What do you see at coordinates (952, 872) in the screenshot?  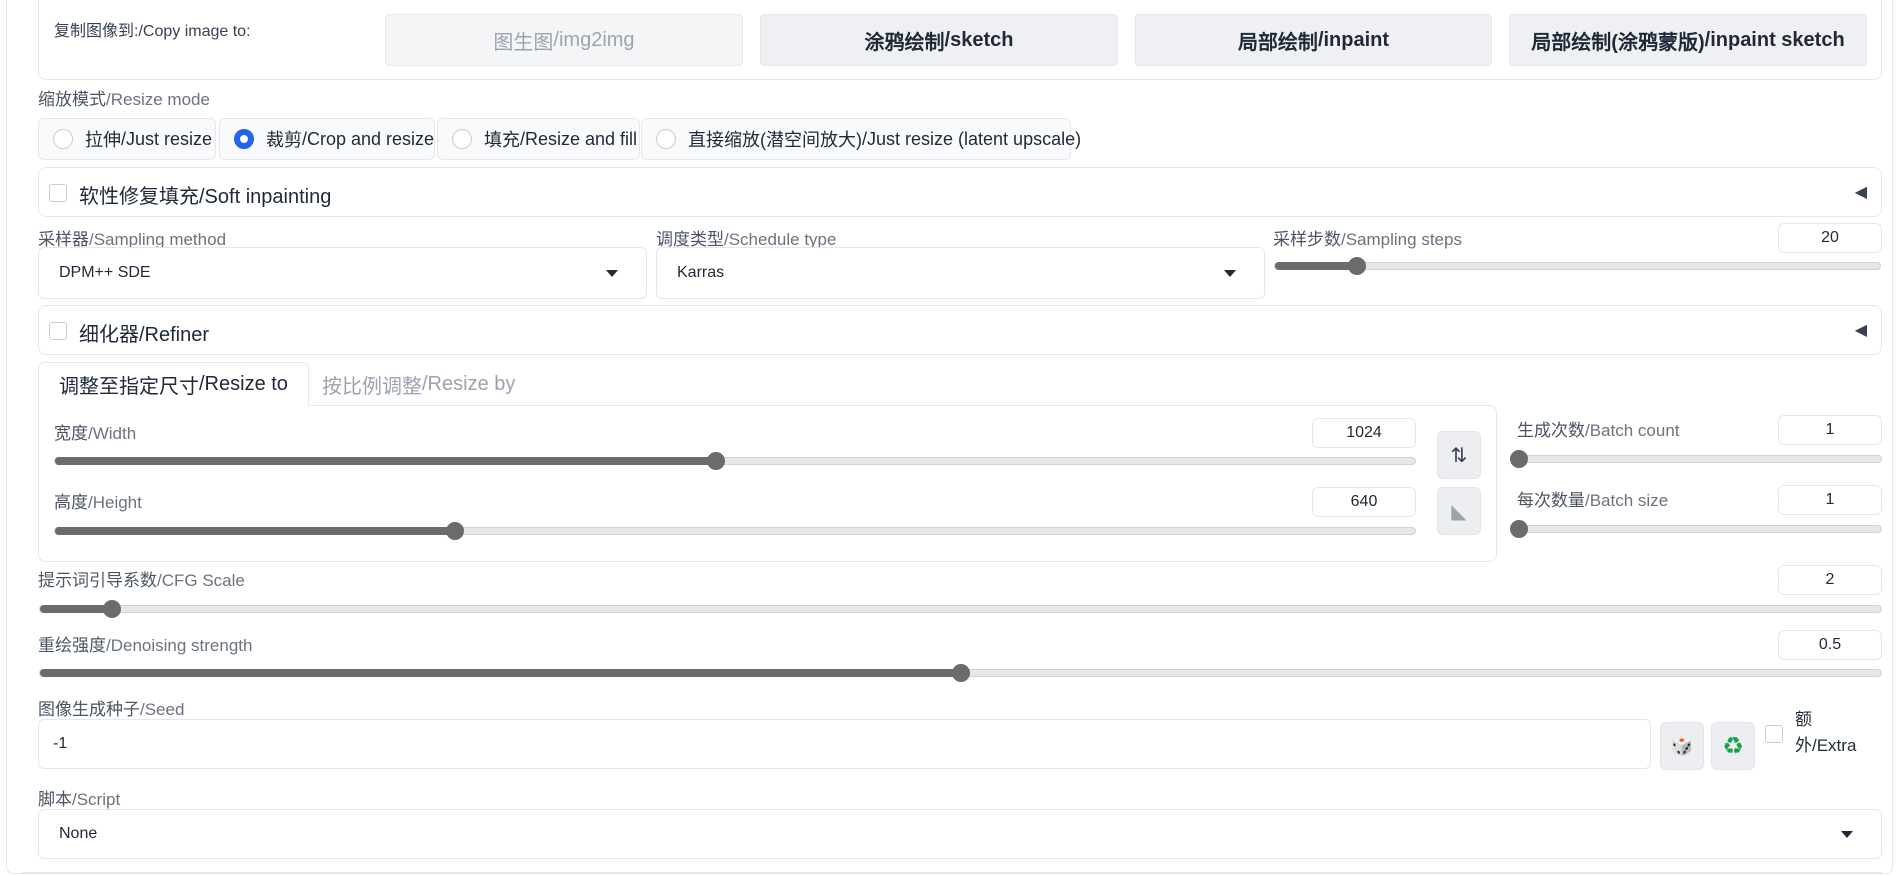 I see `bottom-frame-line` at bounding box center [952, 872].